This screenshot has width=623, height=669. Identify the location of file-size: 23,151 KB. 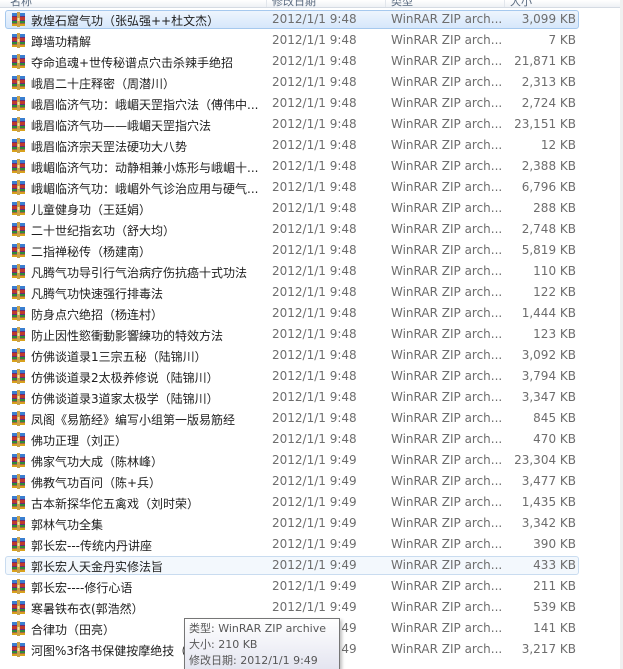
(545, 124).